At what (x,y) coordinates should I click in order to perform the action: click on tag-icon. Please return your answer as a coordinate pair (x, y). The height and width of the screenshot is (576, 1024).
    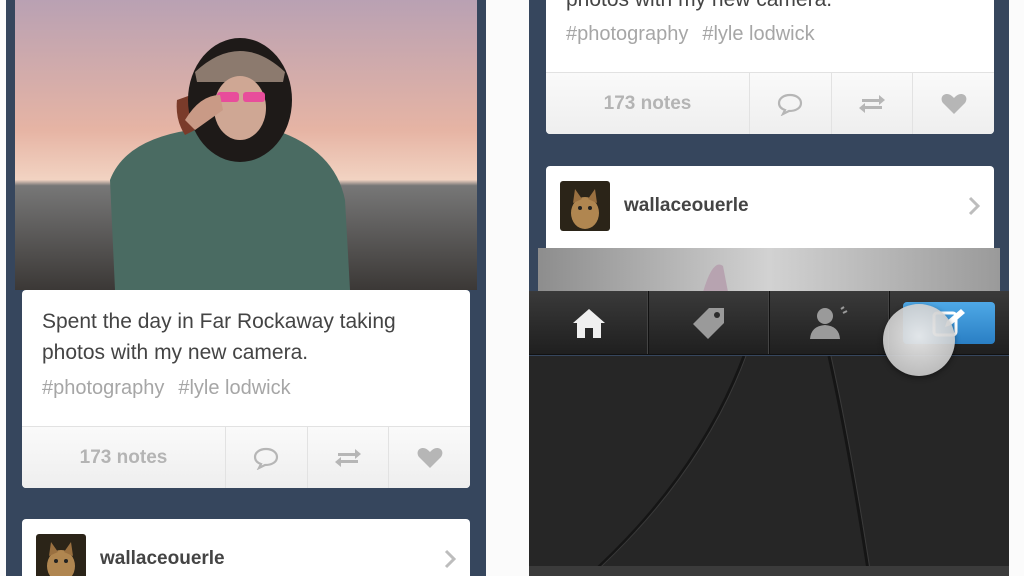
    Looking at the image, I should click on (708, 323).